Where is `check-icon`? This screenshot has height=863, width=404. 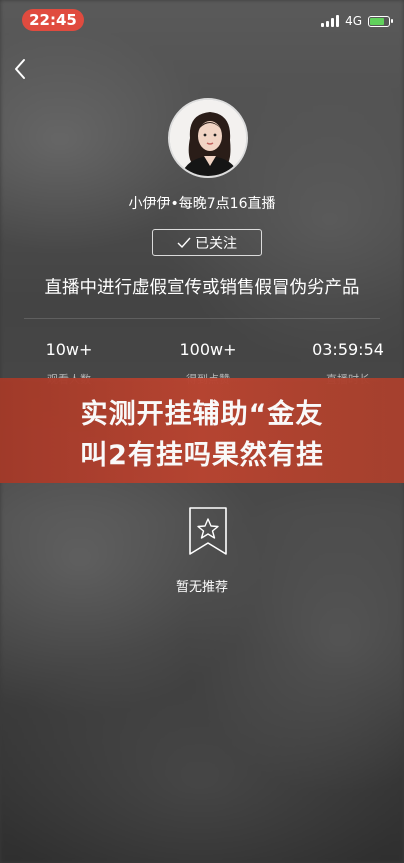 check-icon is located at coordinates (184, 242).